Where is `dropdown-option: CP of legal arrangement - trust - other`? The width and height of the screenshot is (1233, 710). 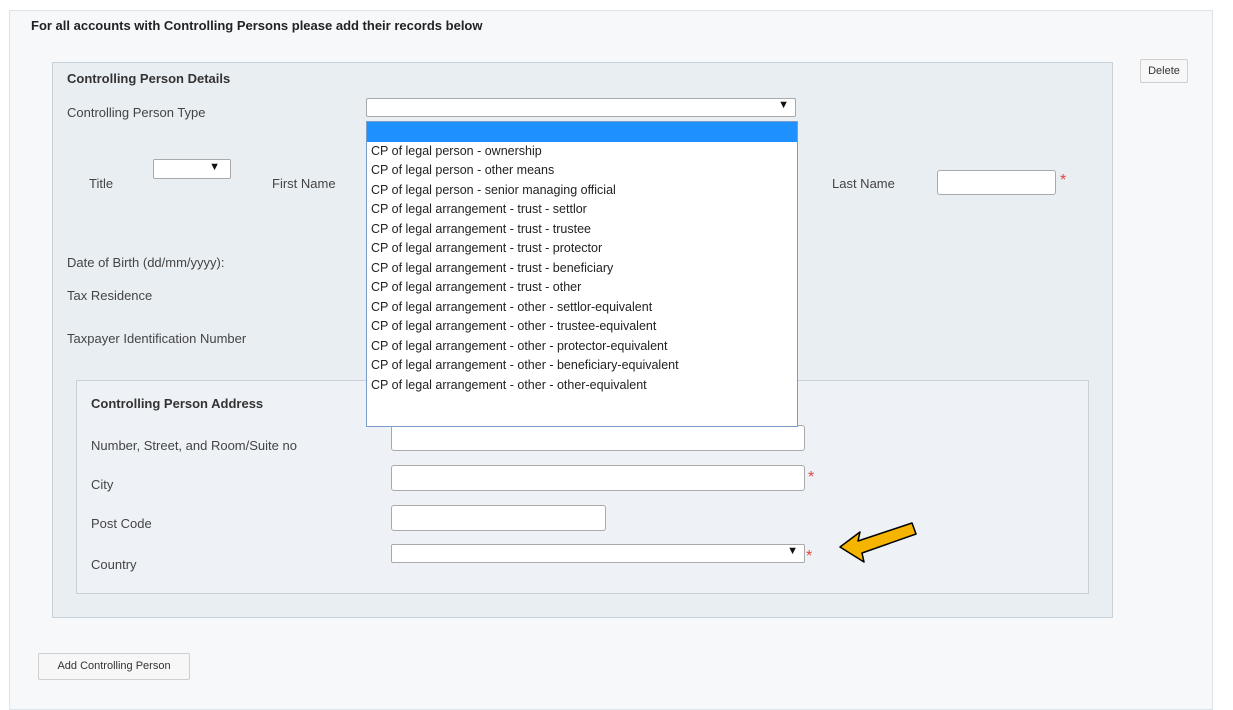
dropdown-option: CP of legal arrangement - trust - other is located at coordinates (582, 288).